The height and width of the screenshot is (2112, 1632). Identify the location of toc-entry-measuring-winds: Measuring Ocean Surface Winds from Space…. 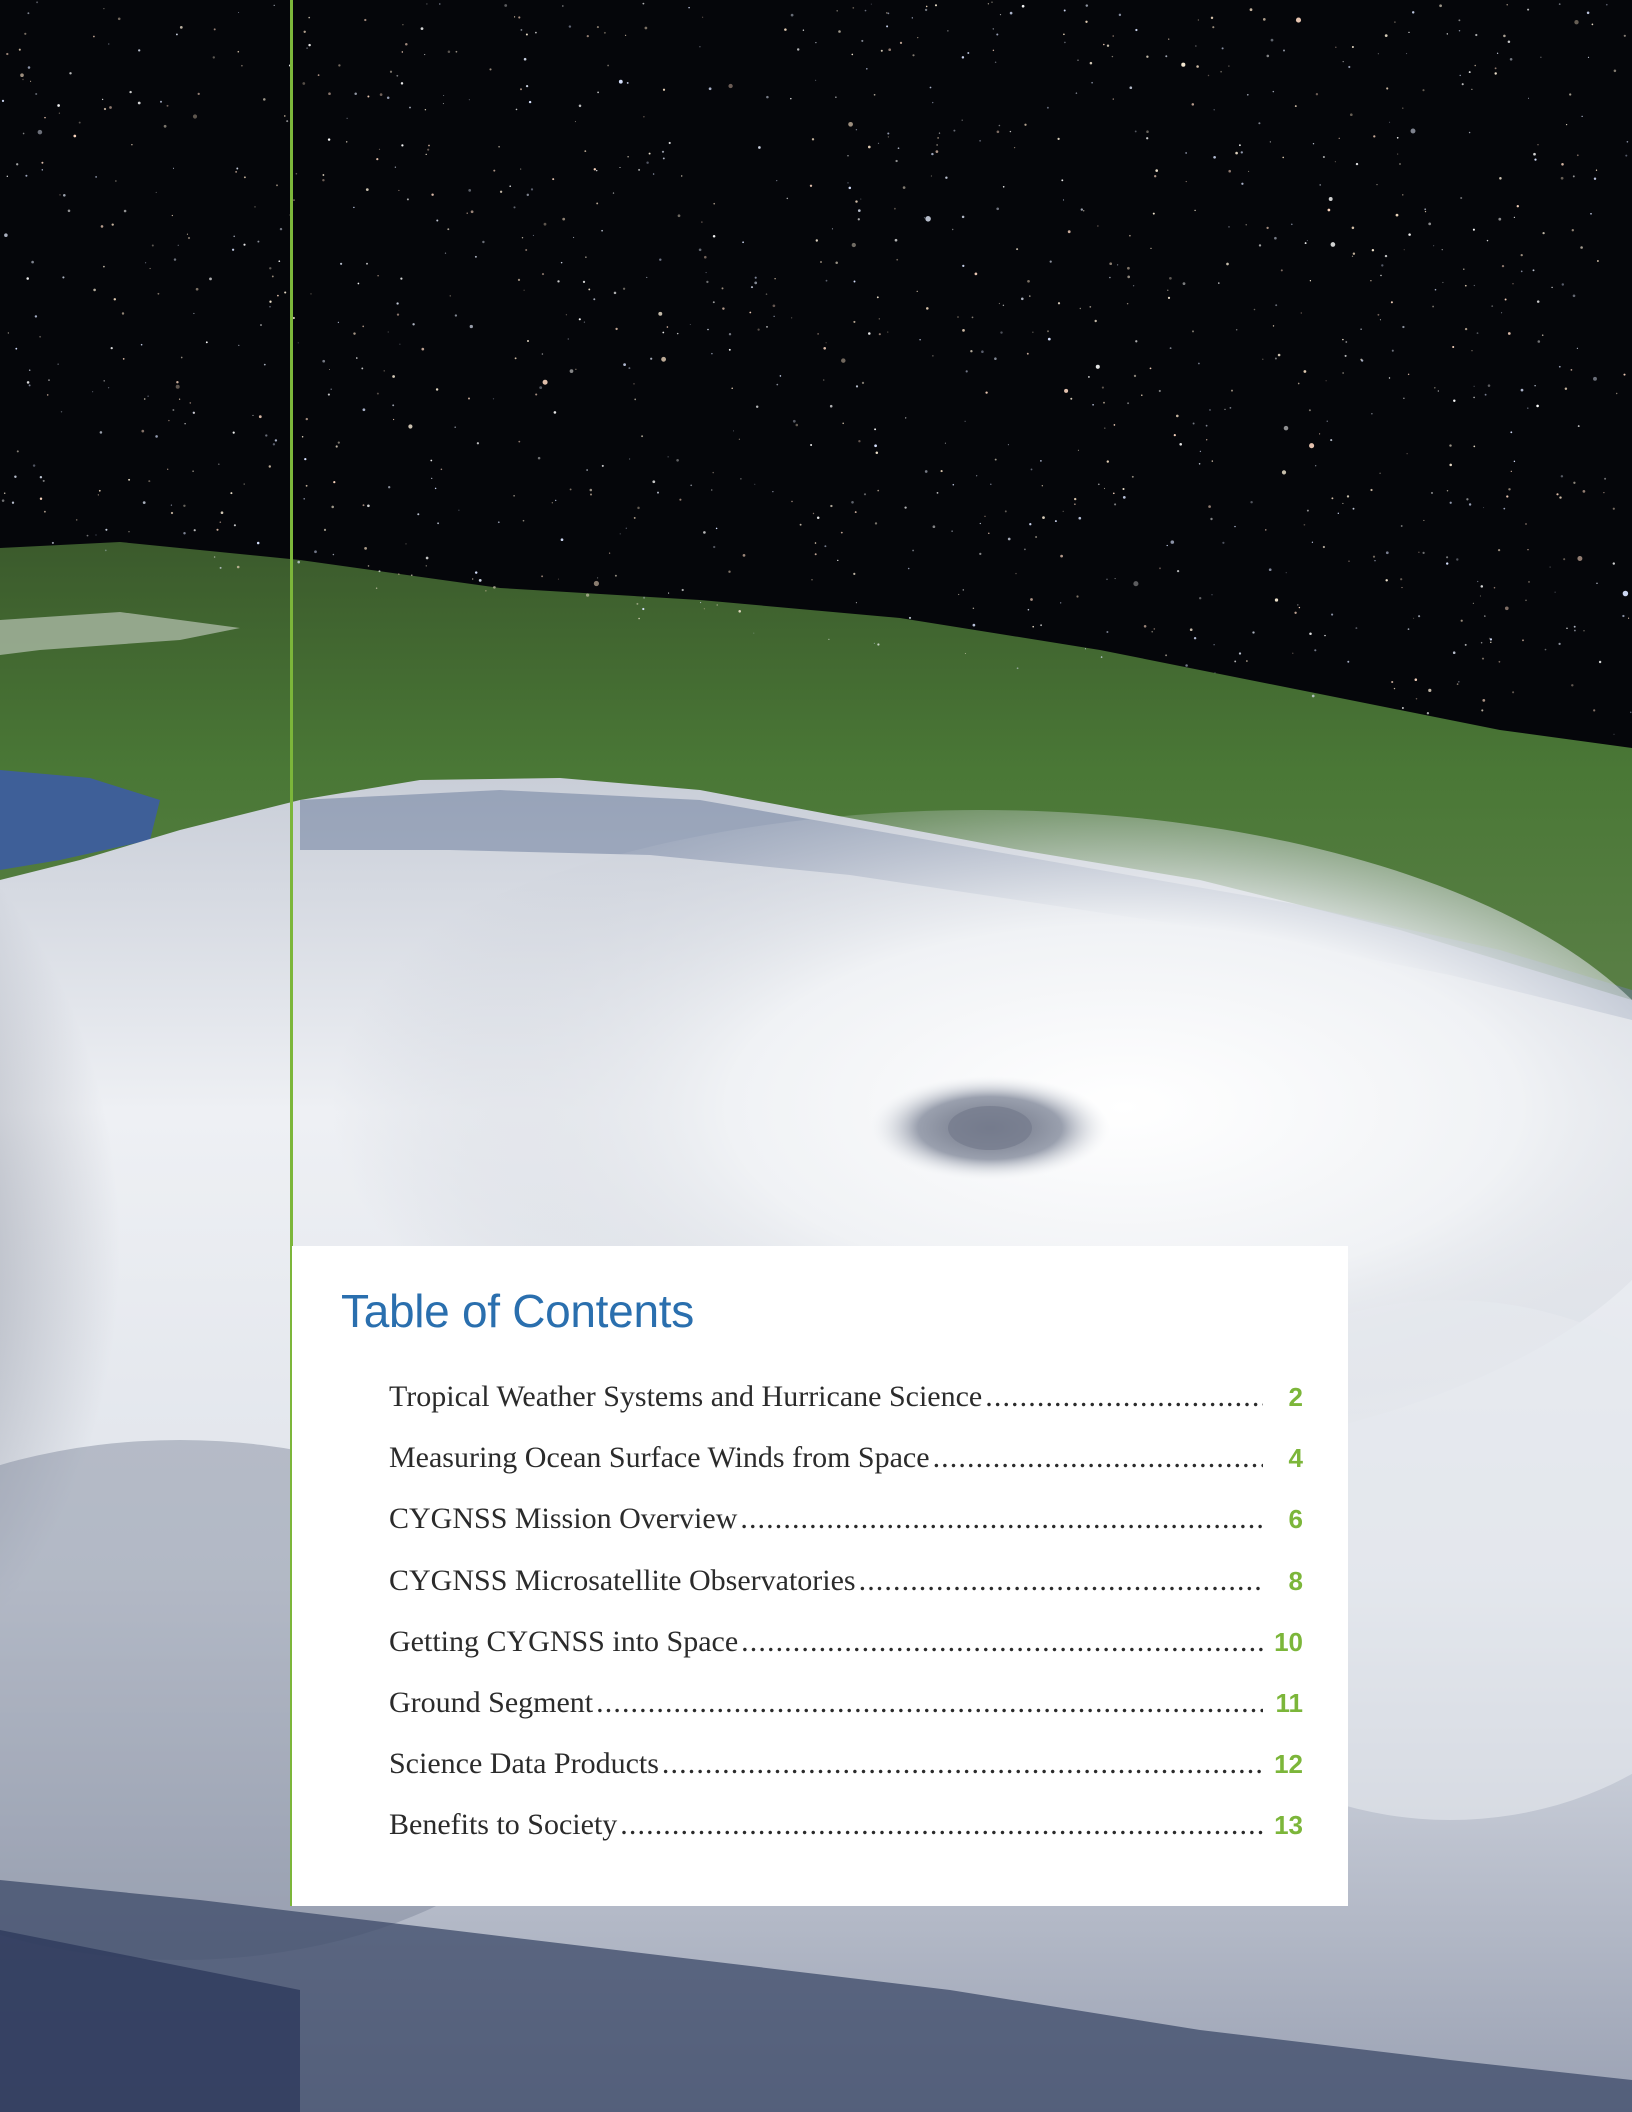
(846, 1471).